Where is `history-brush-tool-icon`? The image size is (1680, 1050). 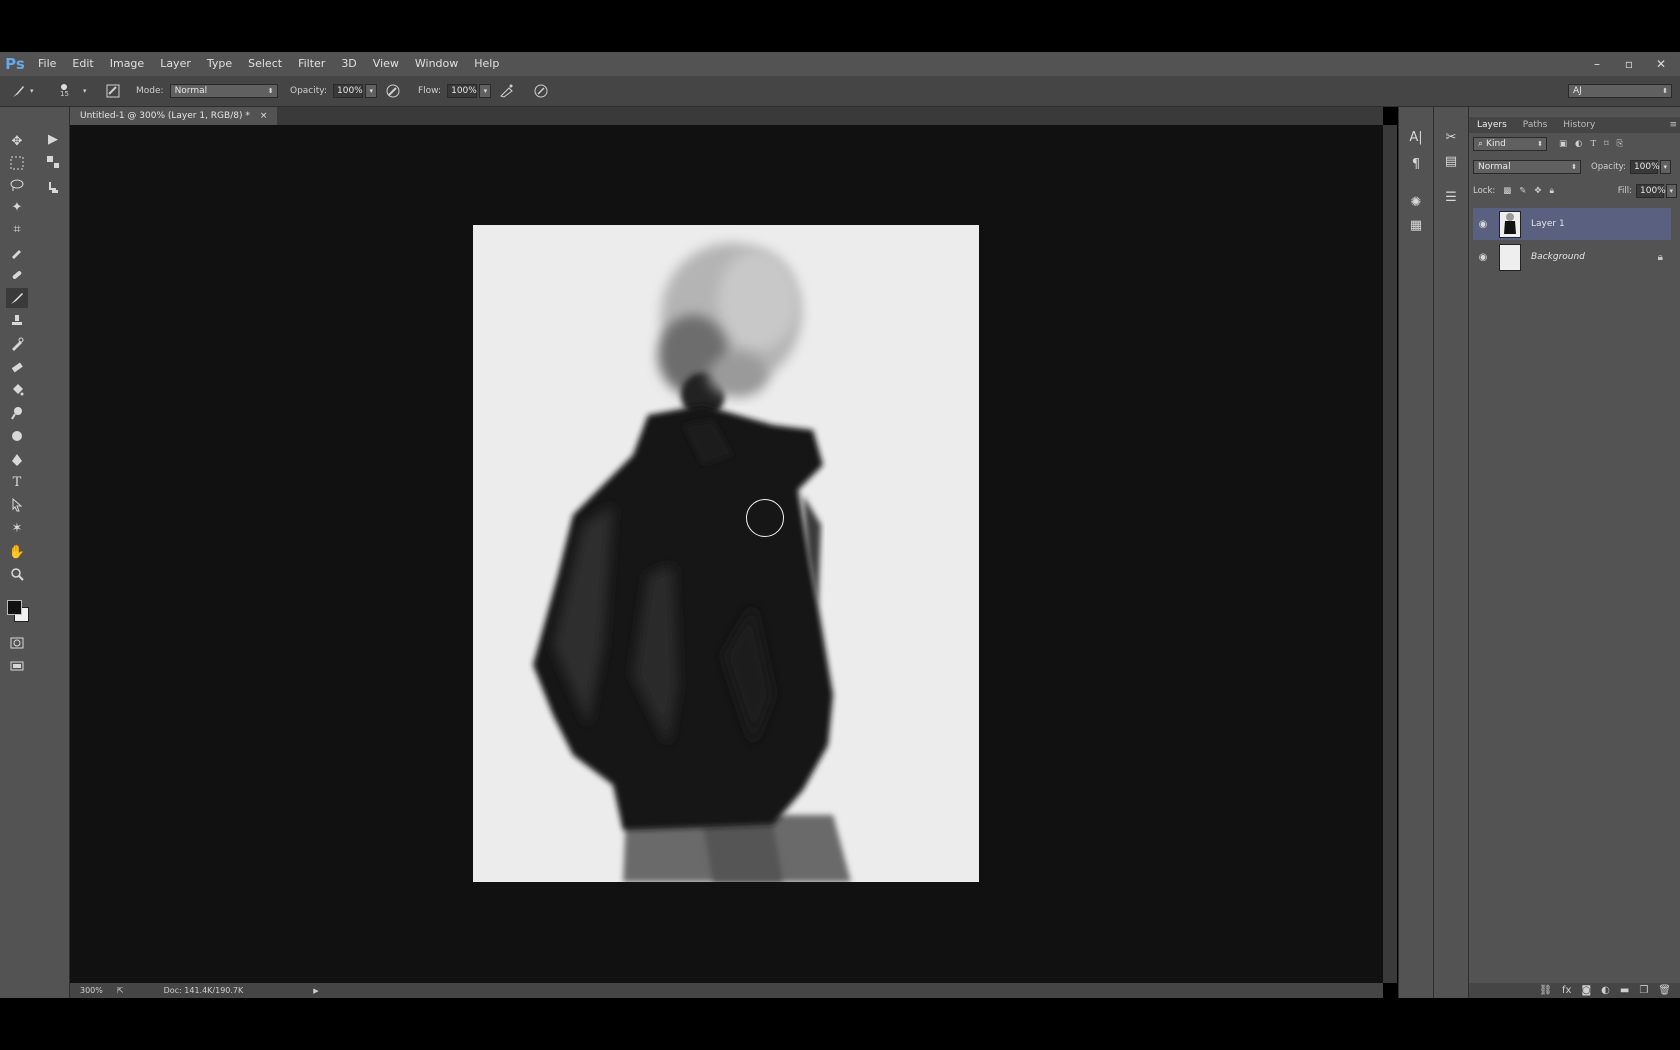
history-brush-tool-icon is located at coordinates (17, 344).